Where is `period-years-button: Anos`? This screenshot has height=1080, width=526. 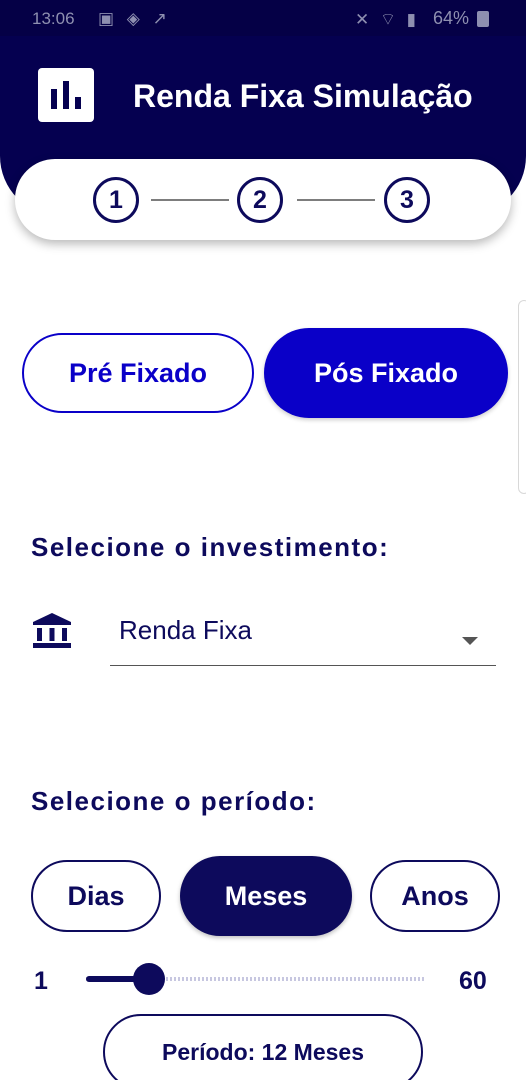 period-years-button: Anos is located at coordinates (435, 896).